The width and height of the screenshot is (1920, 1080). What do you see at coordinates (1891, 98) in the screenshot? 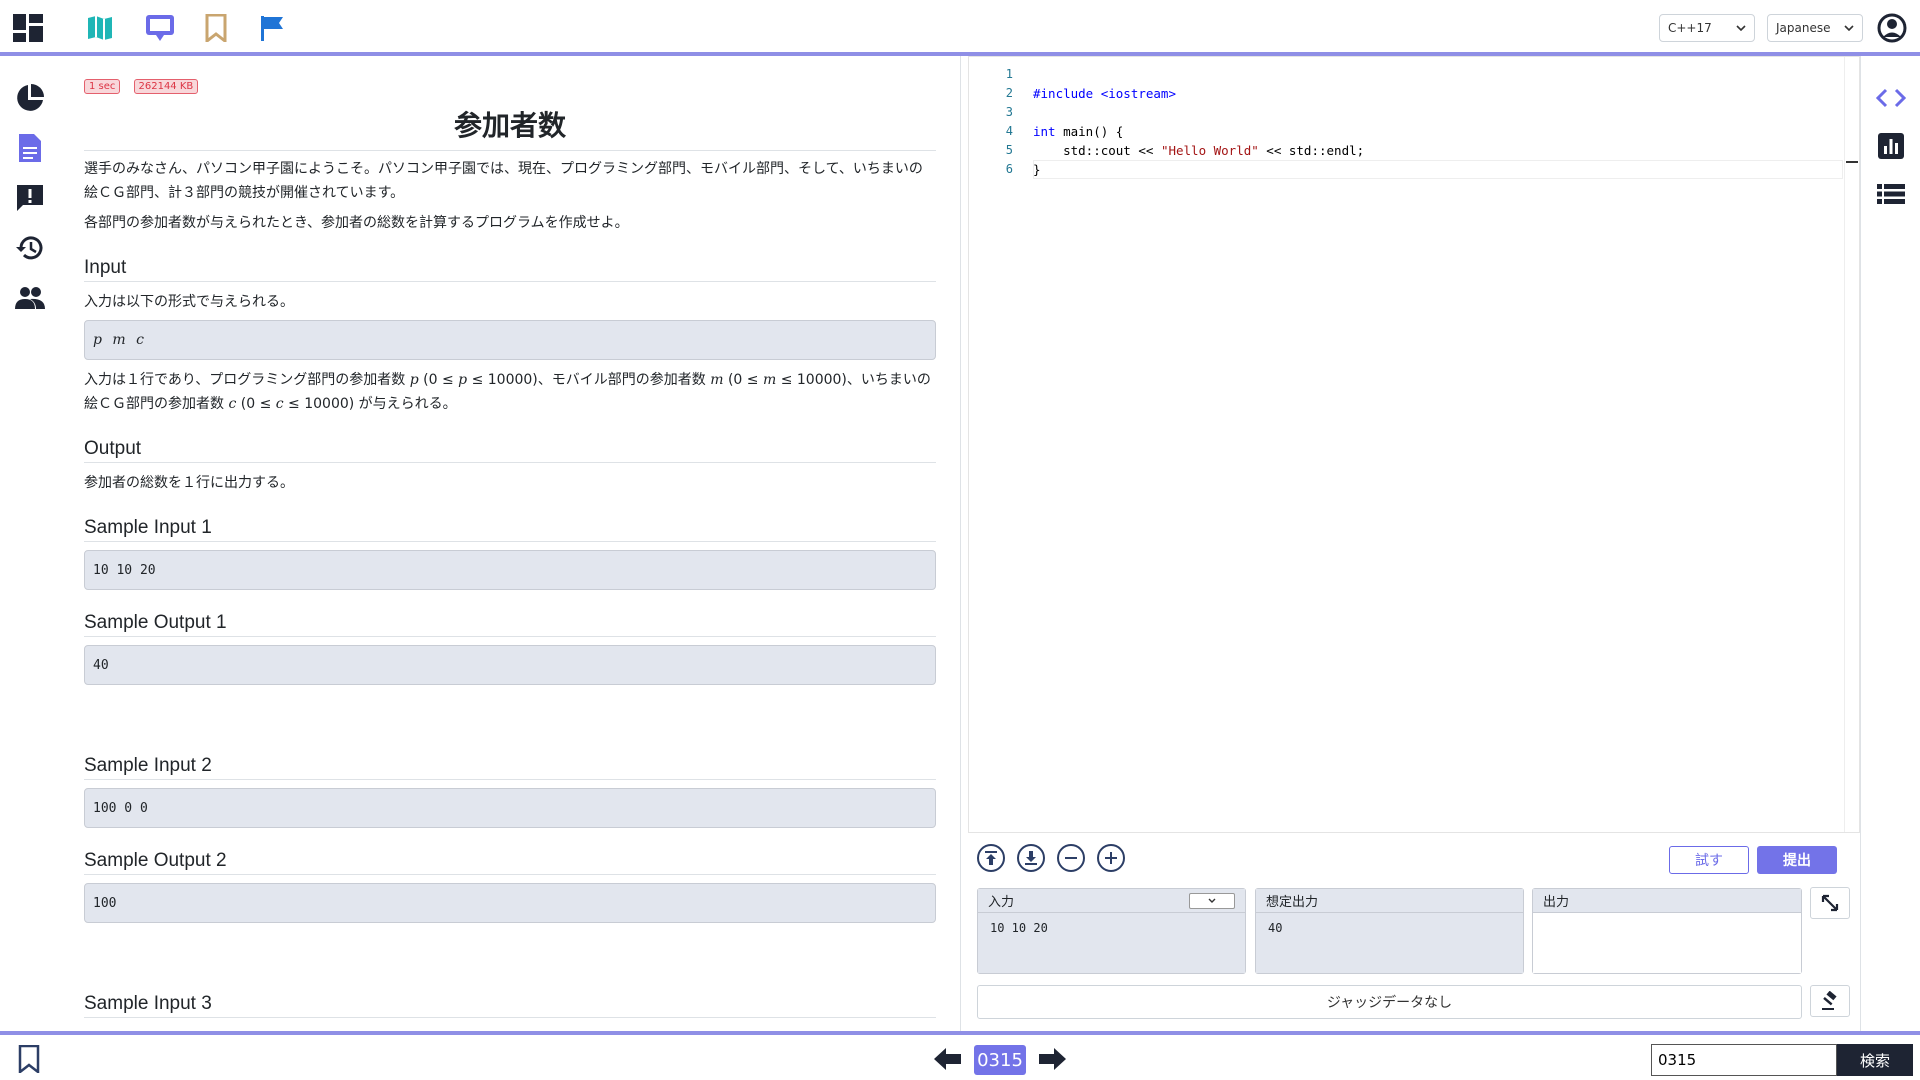
I see `code-icon` at bounding box center [1891, 98].